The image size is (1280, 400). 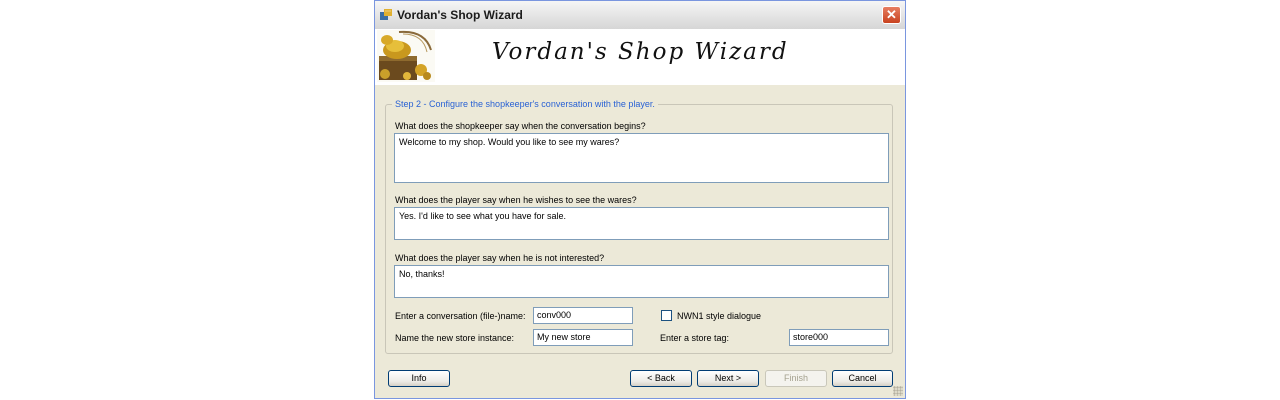 What do you see at coordinates (640, 15) in the screenshot?
I see `title-bar: Vordan's Shop Wizard ✕` at bounding box center [640, 15].